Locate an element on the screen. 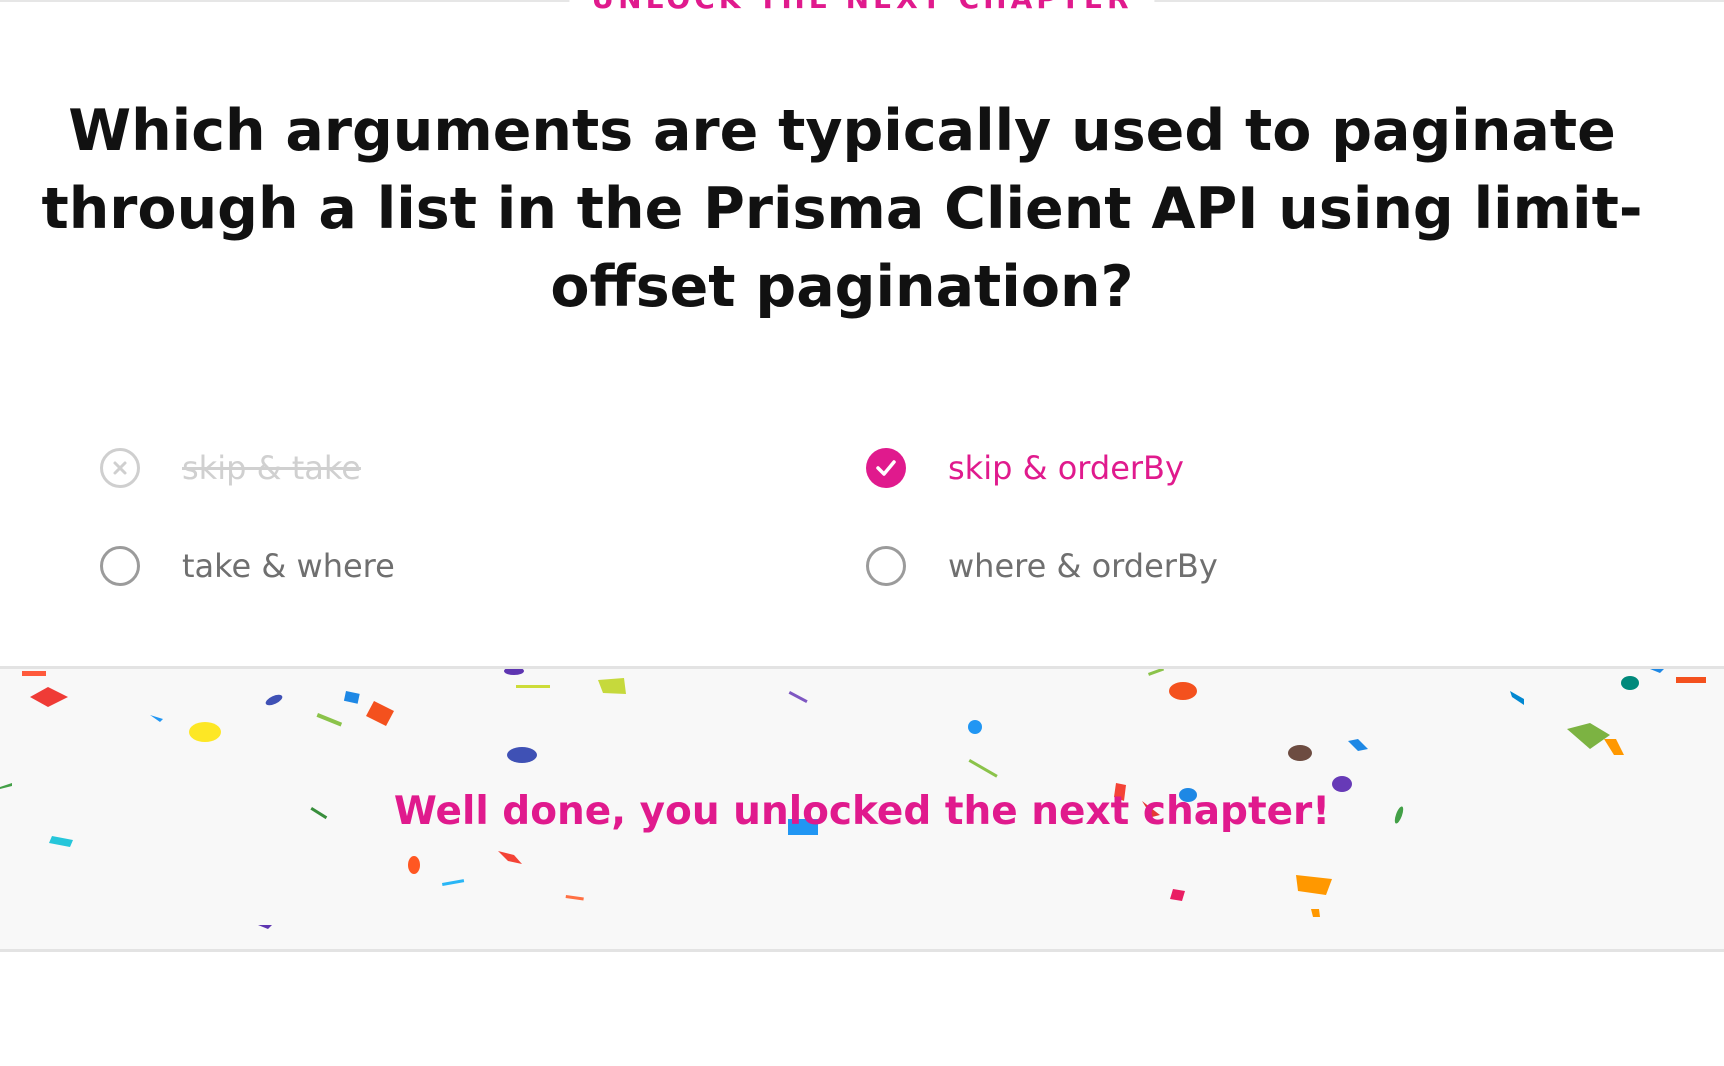 This screenshot has width=1724, height=1066. option-where-orderby: where & orderBy is located at coordinates (1042, 566).